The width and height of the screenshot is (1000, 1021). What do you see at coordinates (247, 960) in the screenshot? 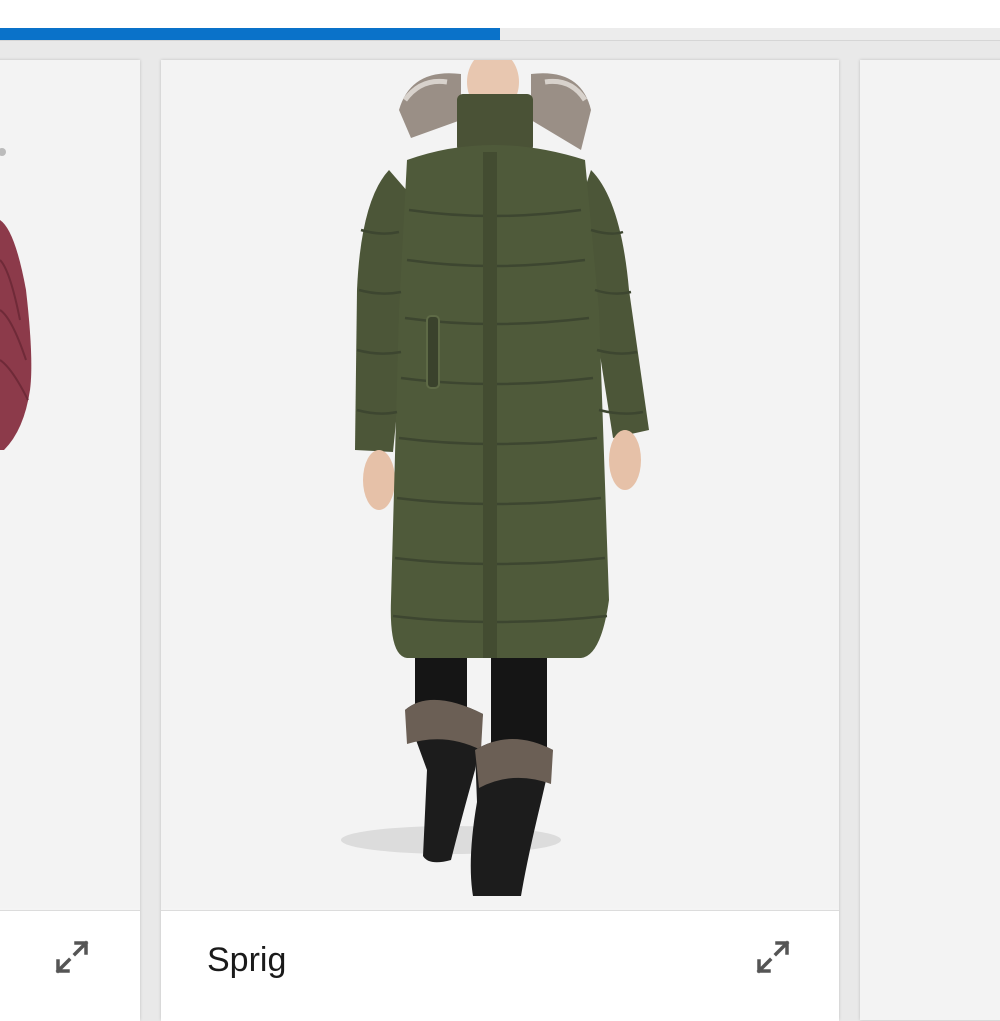
I see `color-name-label: Sprig` at bounding box center [247, 960].